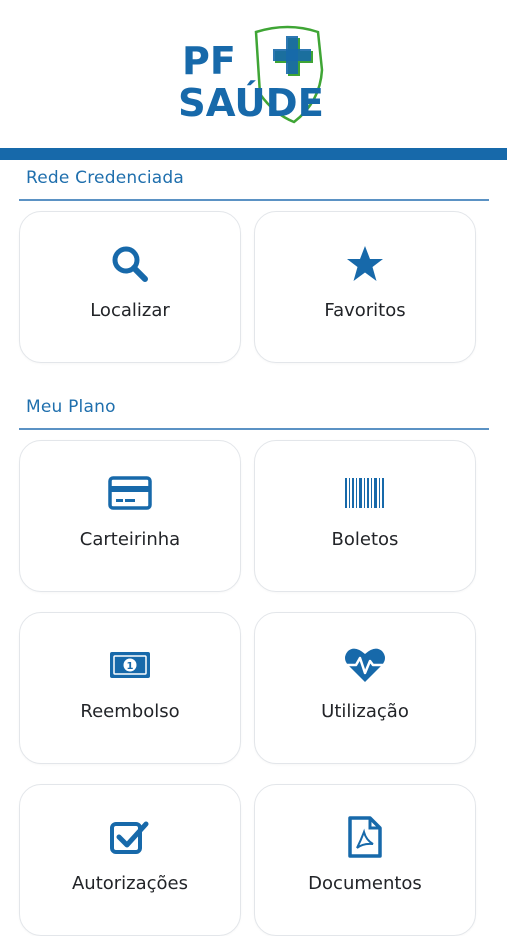 Image resolution: width=507 pixels, height=936 pixels. I want to click on header-divider-bar, so click(253, 154).